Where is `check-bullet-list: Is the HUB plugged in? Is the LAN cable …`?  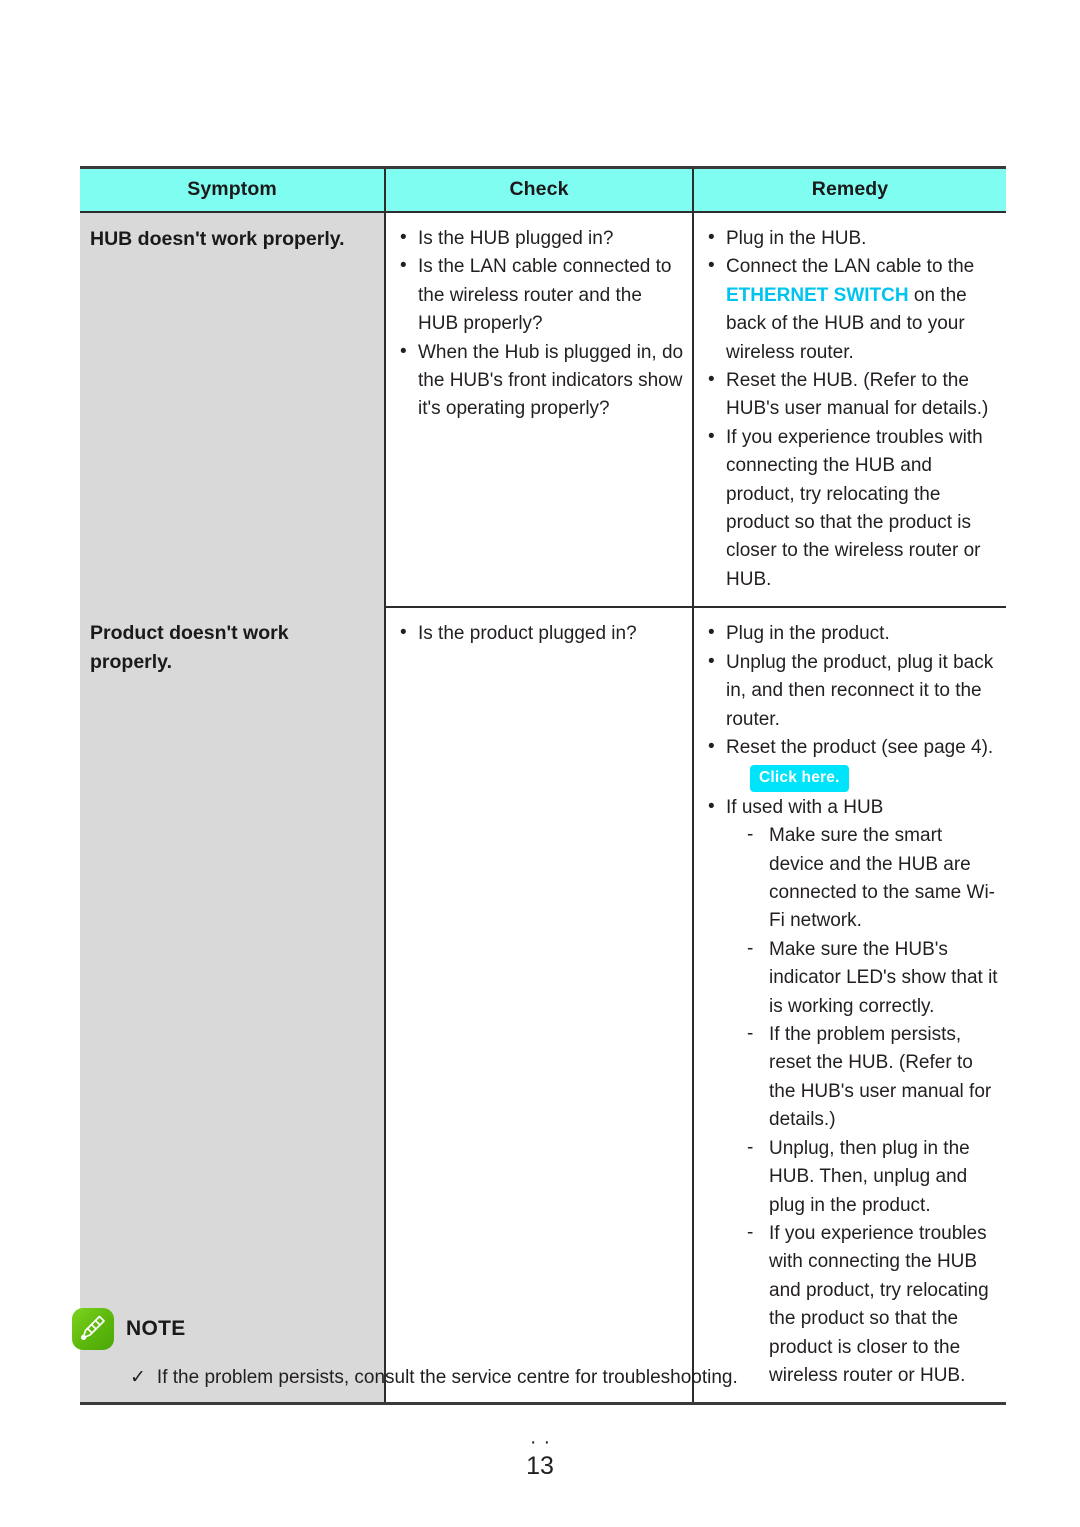
check-bullet-list: Is the HUB plugged in? Is the LAN cable … is located at coordinates (541, 324).